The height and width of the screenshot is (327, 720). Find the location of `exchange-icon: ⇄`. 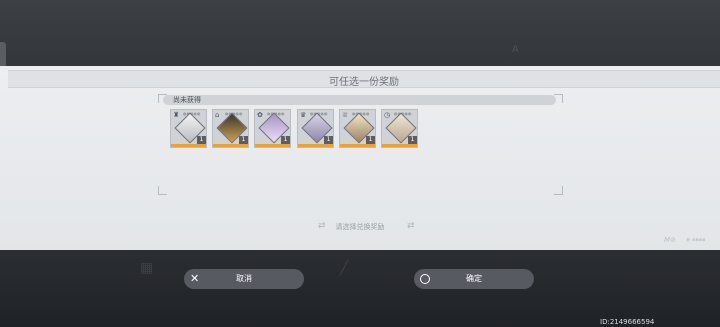

exchange-icon: ⇄ is located at coordinates (411, 226).